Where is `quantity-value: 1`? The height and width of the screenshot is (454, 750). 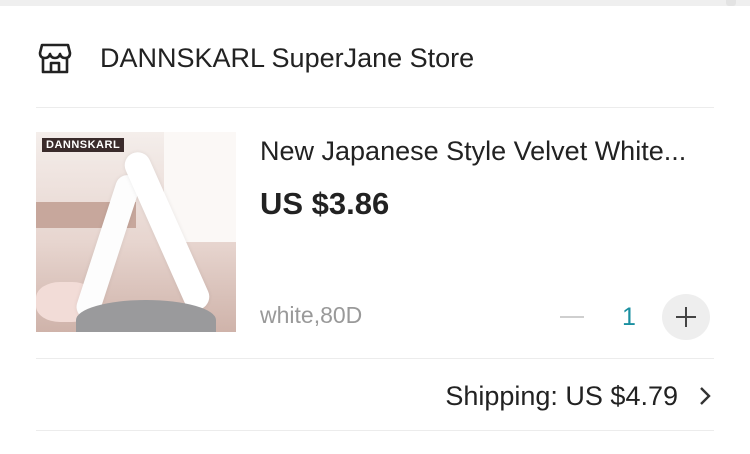
quantity-value: 1 is located at coordinates (629, 316).